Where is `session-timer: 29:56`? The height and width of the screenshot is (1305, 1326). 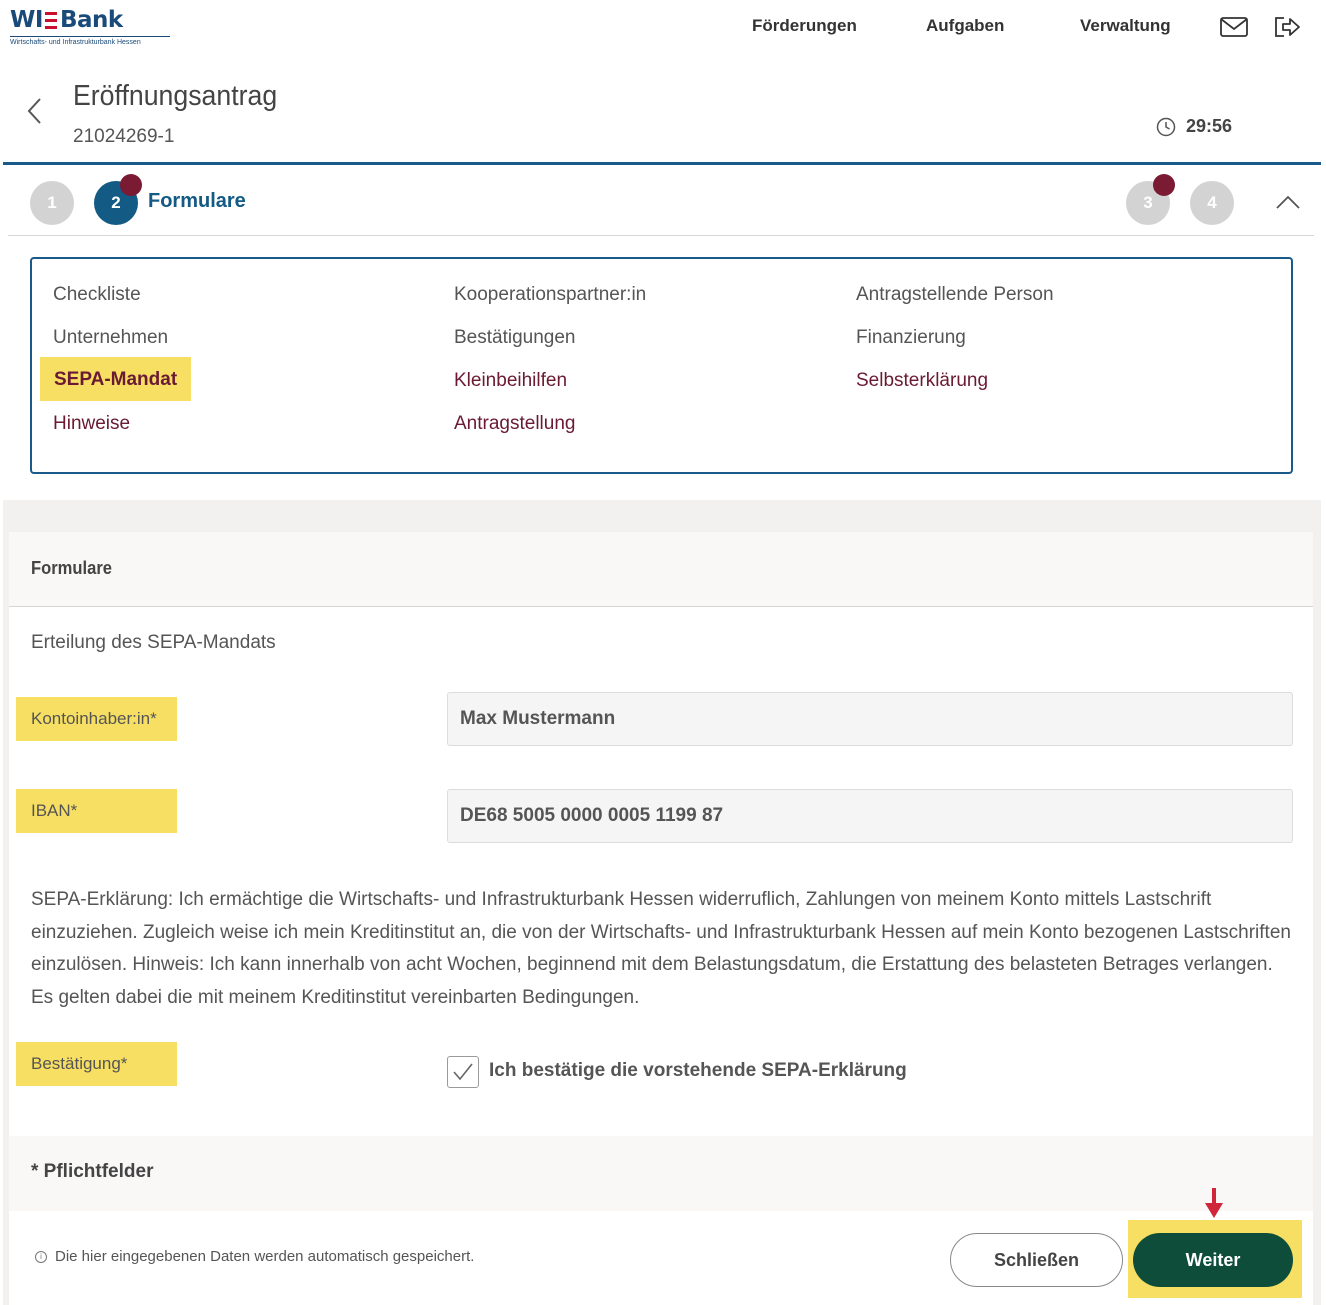 session-timer: 29:56 is located at coordinates (1194, 126).